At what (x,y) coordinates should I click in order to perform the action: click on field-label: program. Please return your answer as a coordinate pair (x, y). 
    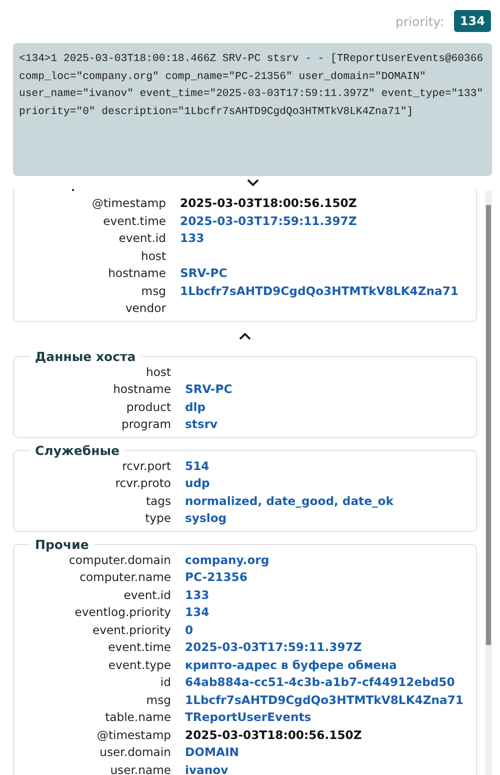
    Looking at the image, I should click on (145, 424).